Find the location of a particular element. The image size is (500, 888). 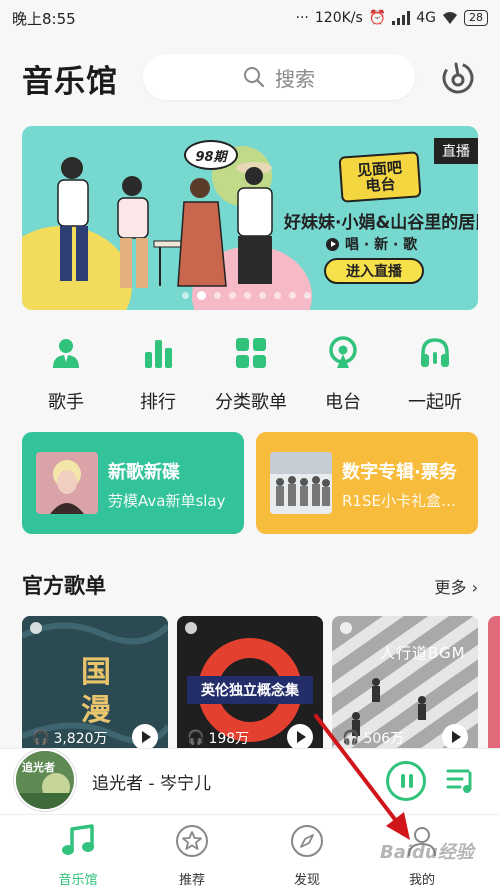

status-time: 晚上8:55 is located at coordinates (44, 18).